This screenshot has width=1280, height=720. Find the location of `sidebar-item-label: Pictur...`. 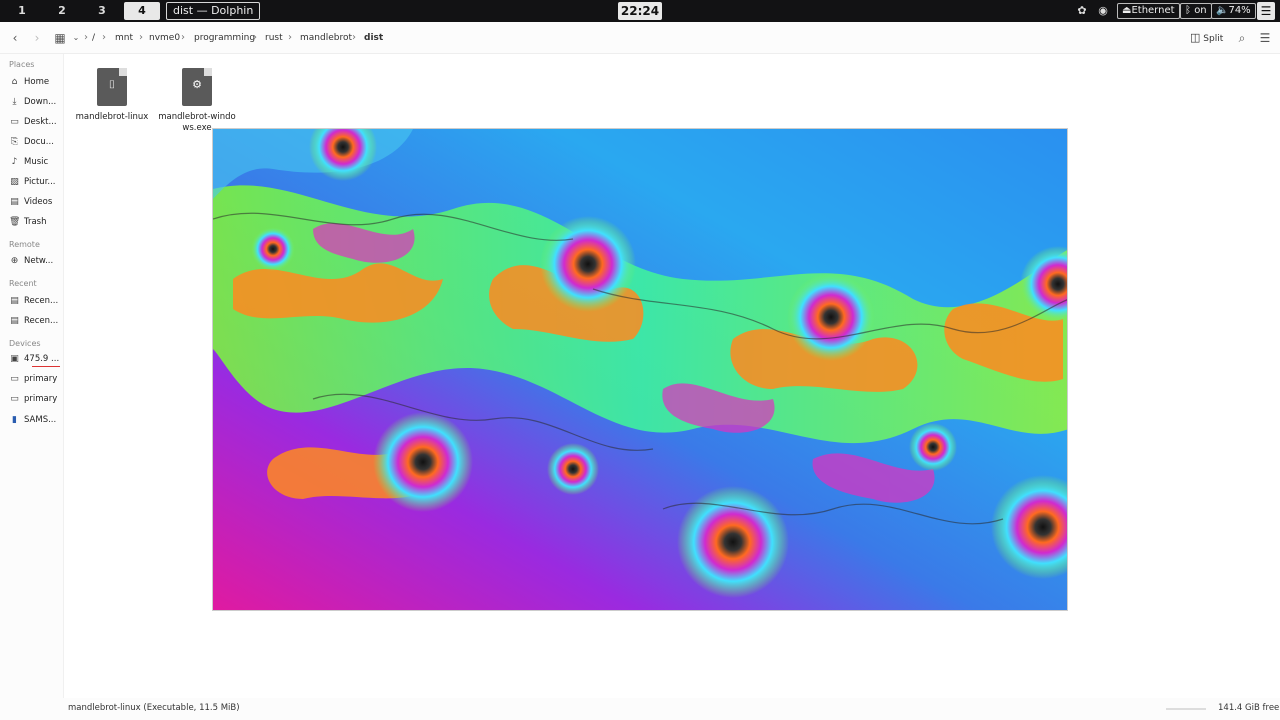

sidebar-item-label: Pictur... is located at coordinates (40, 182).